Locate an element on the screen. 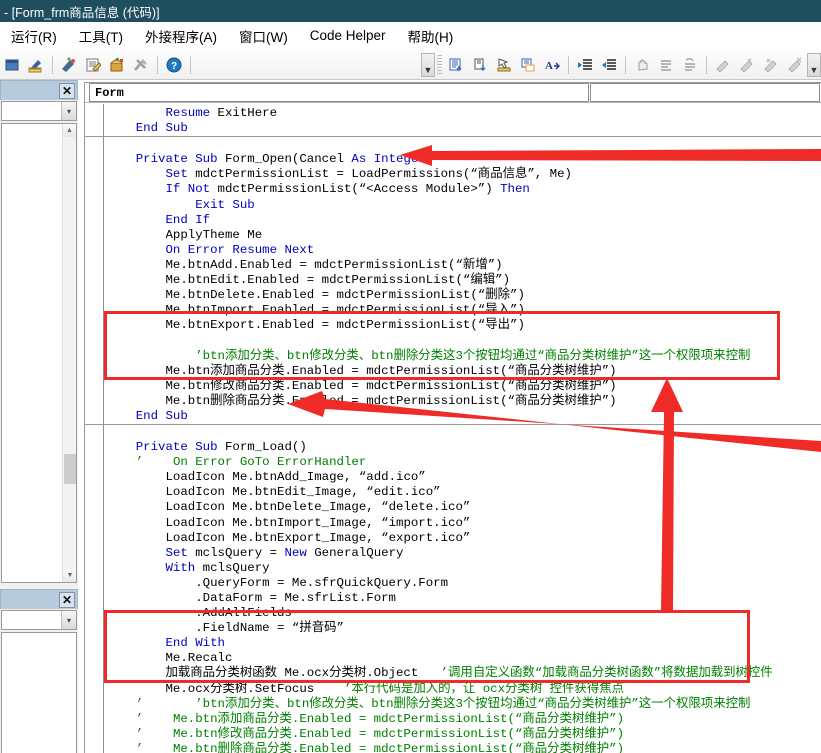  project-explorer-titlebar: ✕ is located at coordinates (39, 90).